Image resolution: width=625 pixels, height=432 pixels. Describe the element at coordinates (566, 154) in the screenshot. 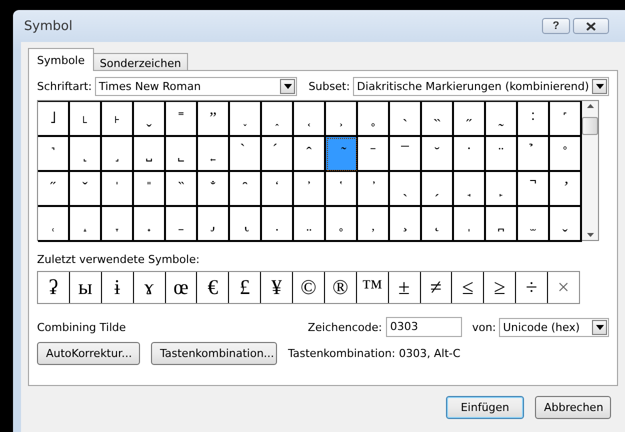

I see `symbol-cell: ̊` at that location.